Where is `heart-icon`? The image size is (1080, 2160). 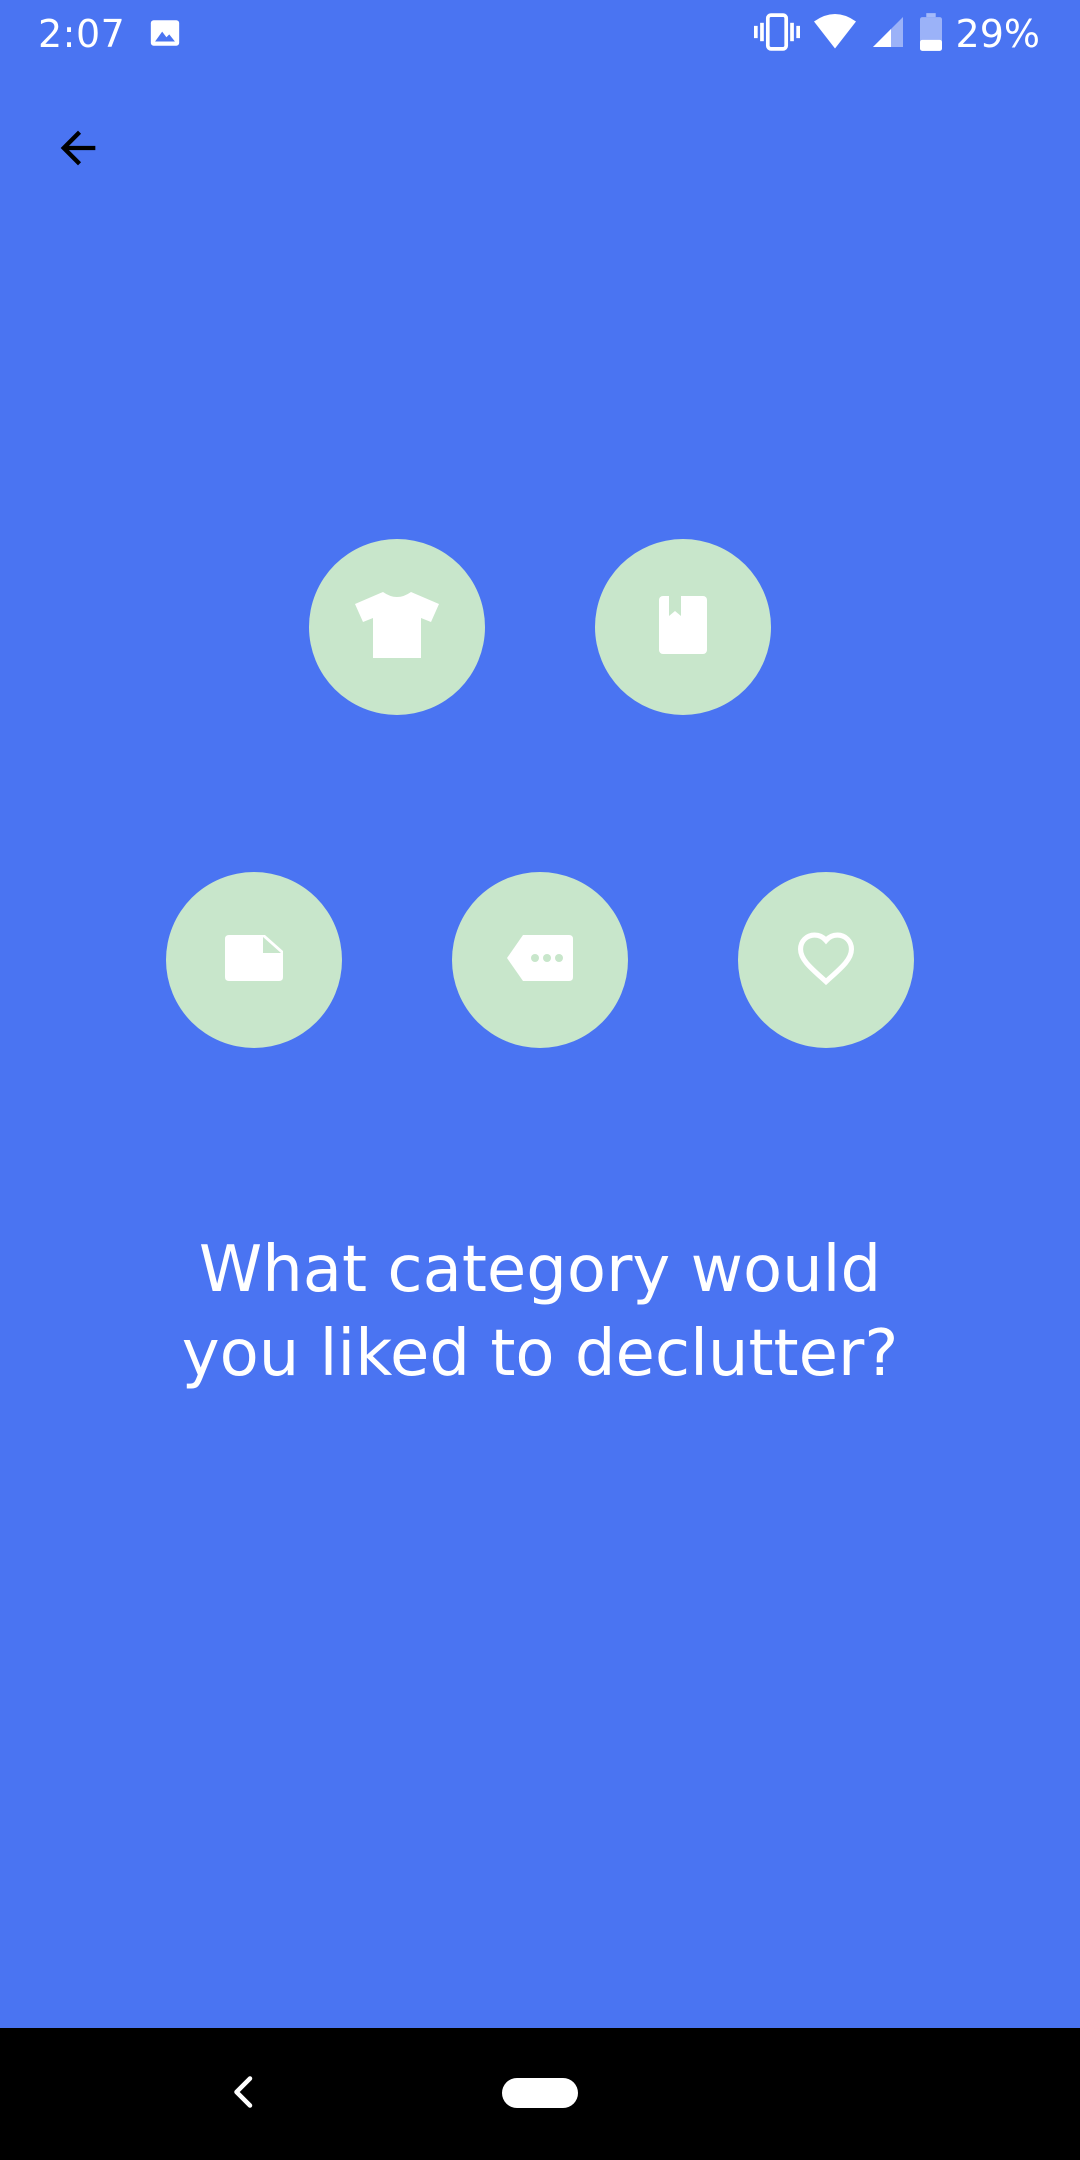 heart-icon is located at coordinates (826, 960).